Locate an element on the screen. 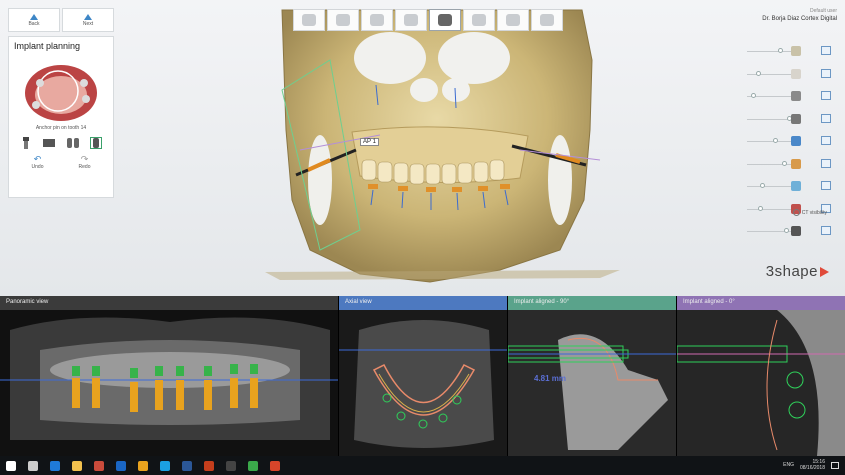 This screenshot has width=845, height=475. toolbar-guide-button is located at coordinates (513, 20).